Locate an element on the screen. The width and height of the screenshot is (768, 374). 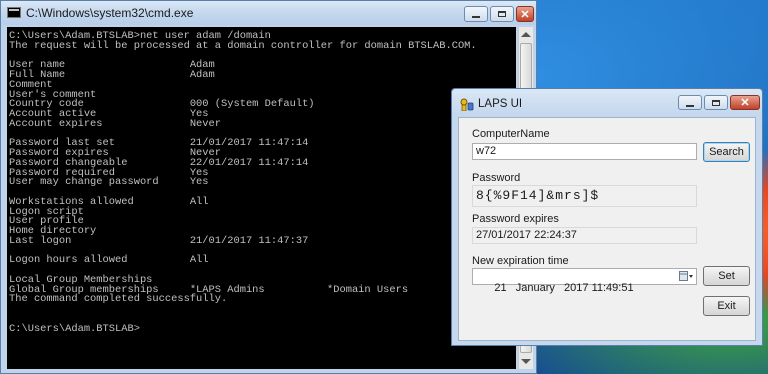
calendar-icon is located at coordinates (686, 276).